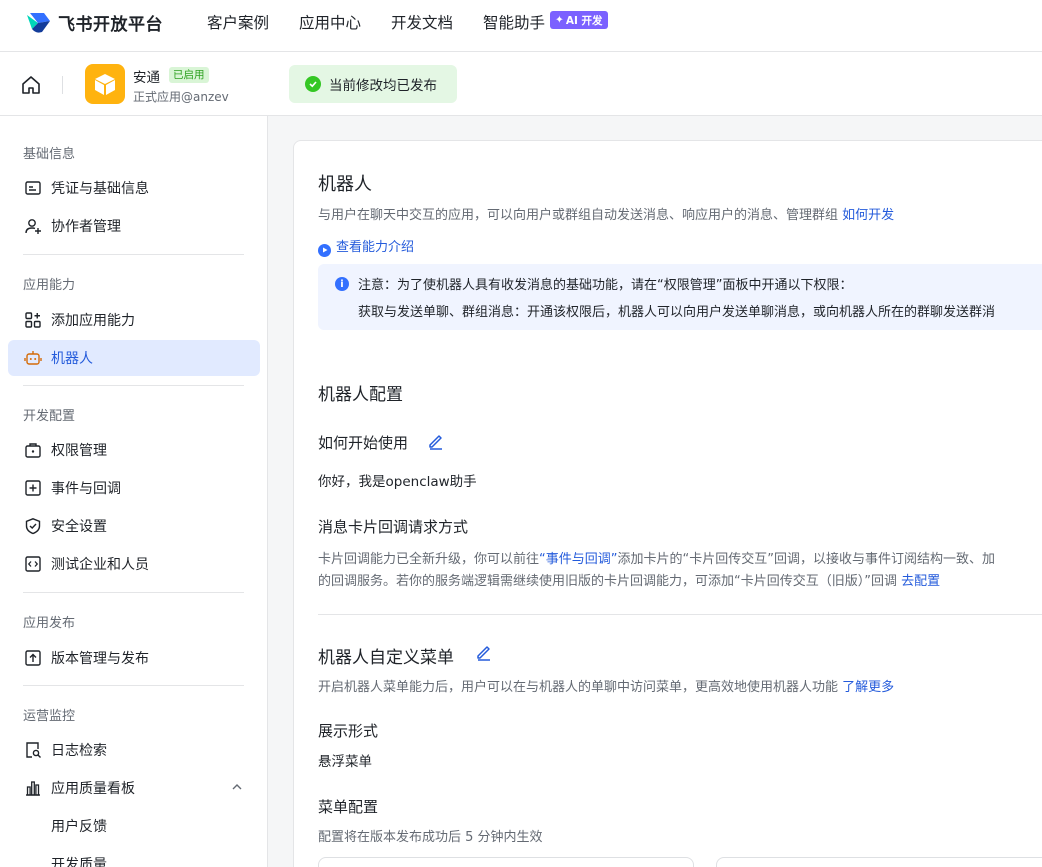  Describe the element at coordinates (79, 451) in the screenshot. I see `sidebar-item-label: 权限管理` at that location.